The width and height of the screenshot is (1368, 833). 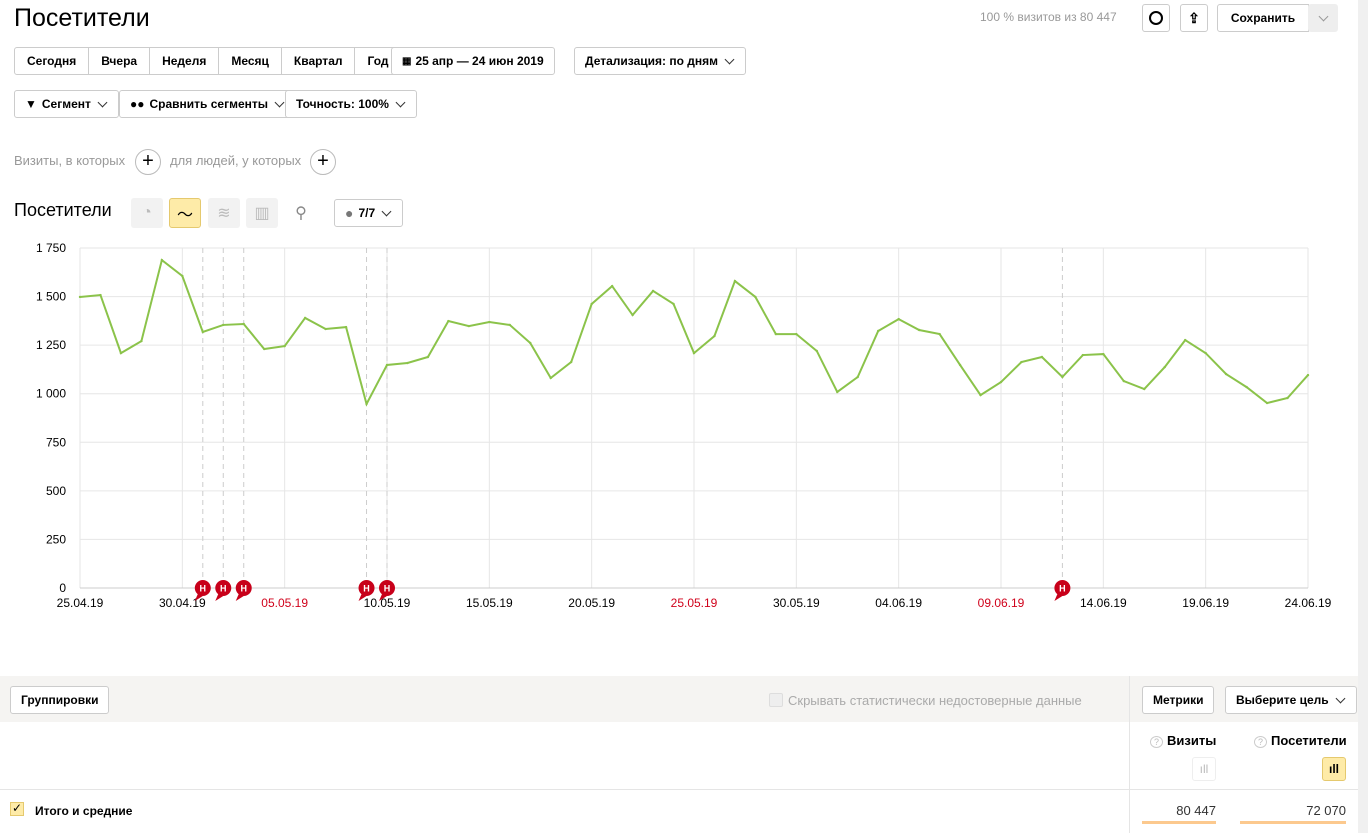 I want to click on x-tick-label: 24.06.19, so click(x=1308, y=603).